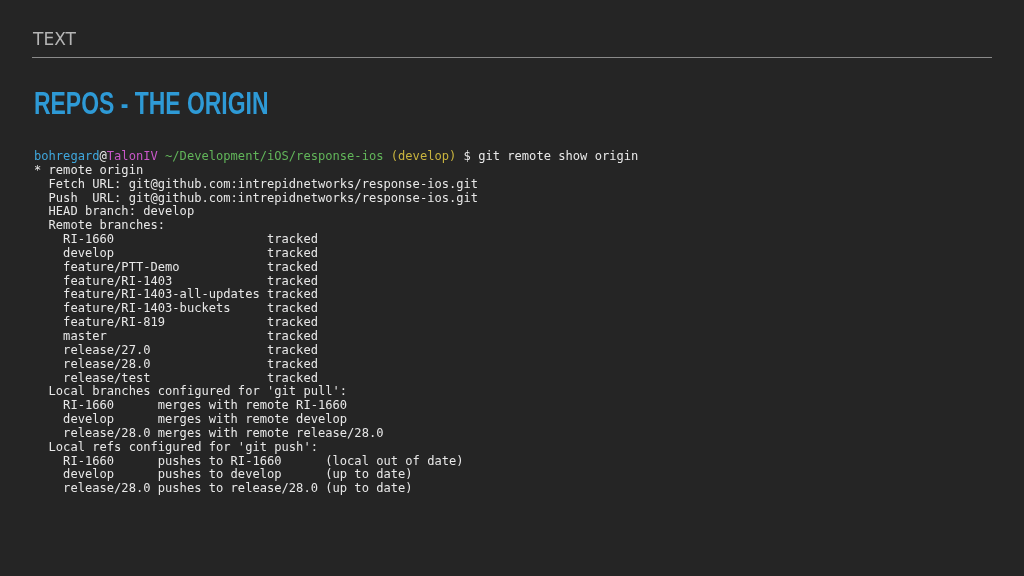 This screenshot has width=1024, height=576. Describe the element at coordinates (182, 447) in the screenshot. I see `terminal-output-line: Local refs configured for 'git push':` at that location.